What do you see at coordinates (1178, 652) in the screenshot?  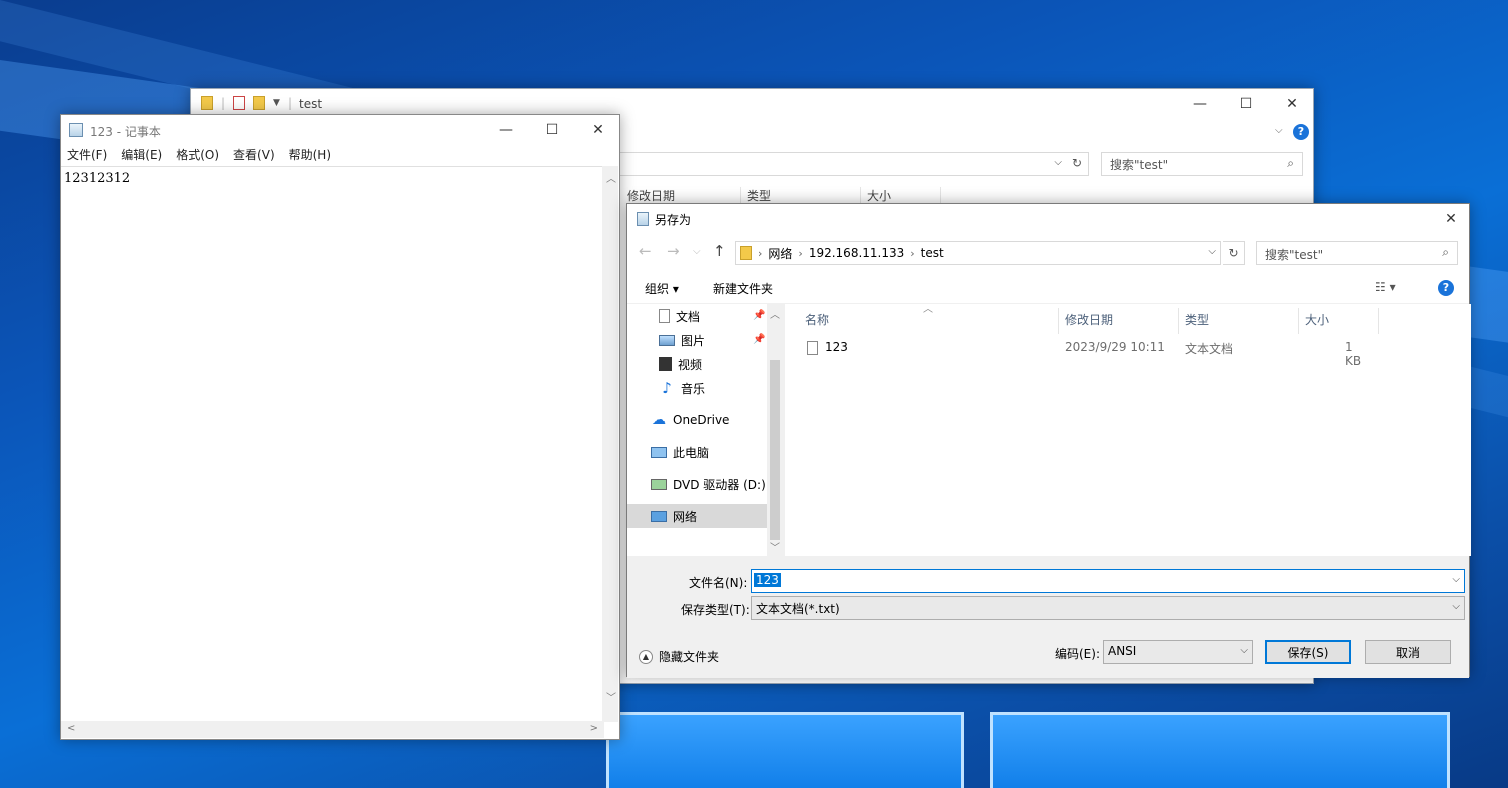 I see `encoding-select: ANSI ⌵` at bounding box center [1178, 652].